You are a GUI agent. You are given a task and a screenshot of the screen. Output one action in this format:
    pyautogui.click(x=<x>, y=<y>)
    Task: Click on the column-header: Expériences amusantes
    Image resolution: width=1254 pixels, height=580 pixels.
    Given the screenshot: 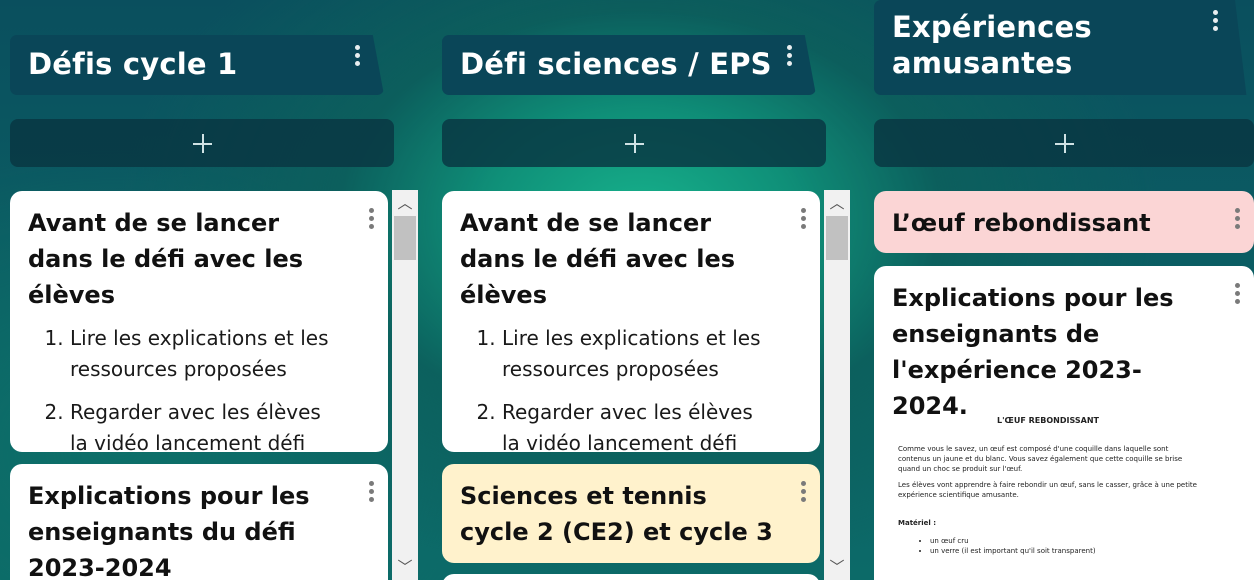 What is the action you would take?
    pyautogui.click(x=1060, y=47)
    